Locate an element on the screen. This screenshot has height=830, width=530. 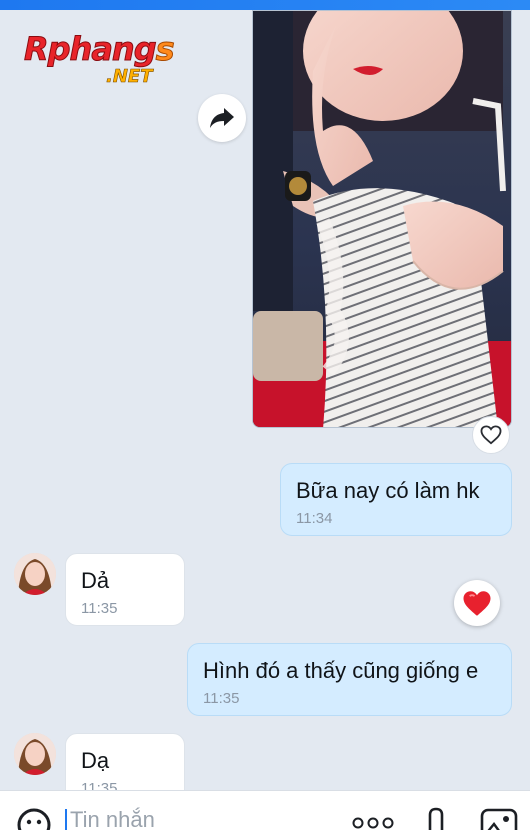
share-arrow-icon is located at coordinates (222, 118).